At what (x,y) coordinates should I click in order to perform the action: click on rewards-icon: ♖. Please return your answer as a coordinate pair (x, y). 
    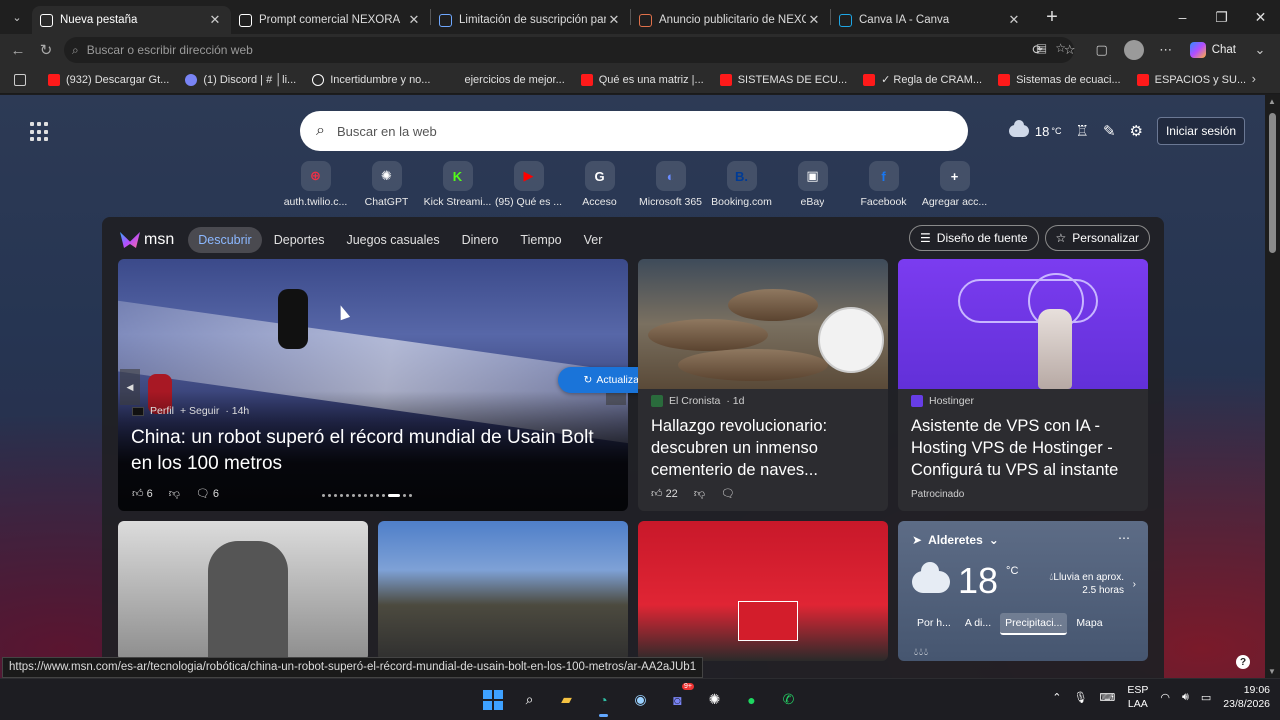
    Looking at the image, I should click on (1081, 131).